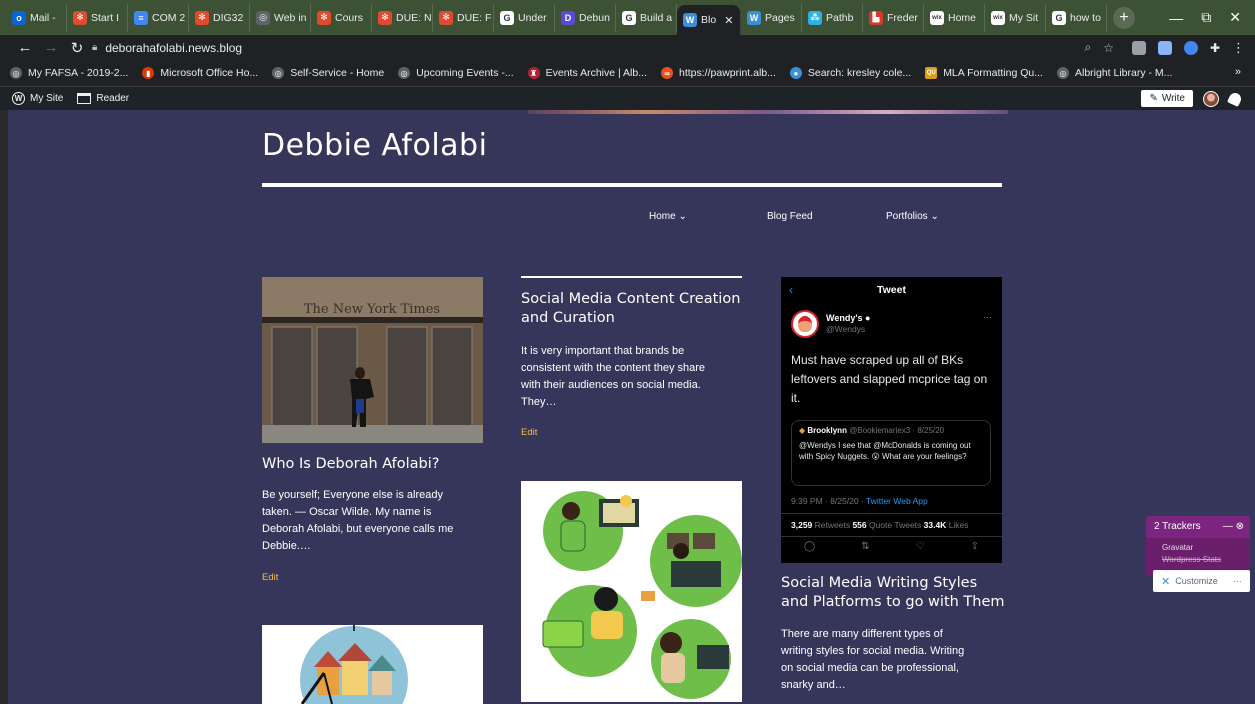 The width and height of the screenshot is (1255, 704). What do you see at coordinates (337, 73) in the screenshot?
I see `bookmark-label: Self-Service - Home` at bounding box center [337, 73].